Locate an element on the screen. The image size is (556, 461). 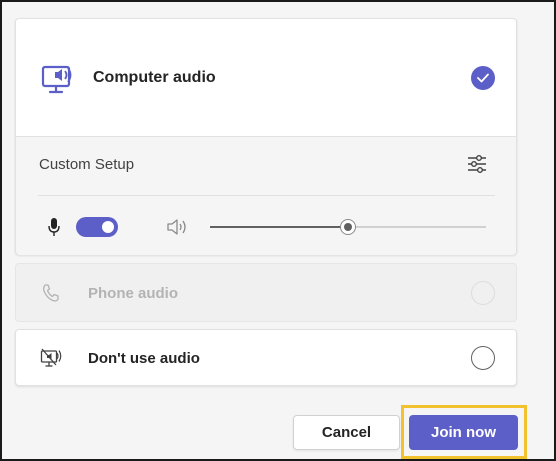
sliders-icon is located at coordinates (477, 164).